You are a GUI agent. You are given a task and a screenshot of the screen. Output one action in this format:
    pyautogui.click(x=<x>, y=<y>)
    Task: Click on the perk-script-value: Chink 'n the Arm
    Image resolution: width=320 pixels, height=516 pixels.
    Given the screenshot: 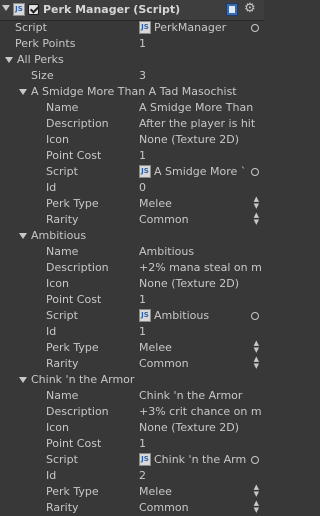 What is the action you would take?
    pyautogui.click(x=200, y=459)
    